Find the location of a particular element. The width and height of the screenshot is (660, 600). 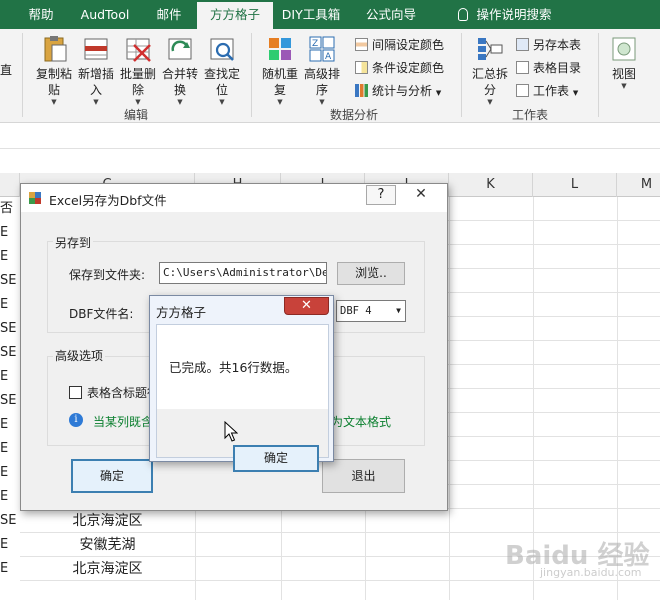

batch-delete-button: 批量删除 ▼ is located at coordinates (138, 70).